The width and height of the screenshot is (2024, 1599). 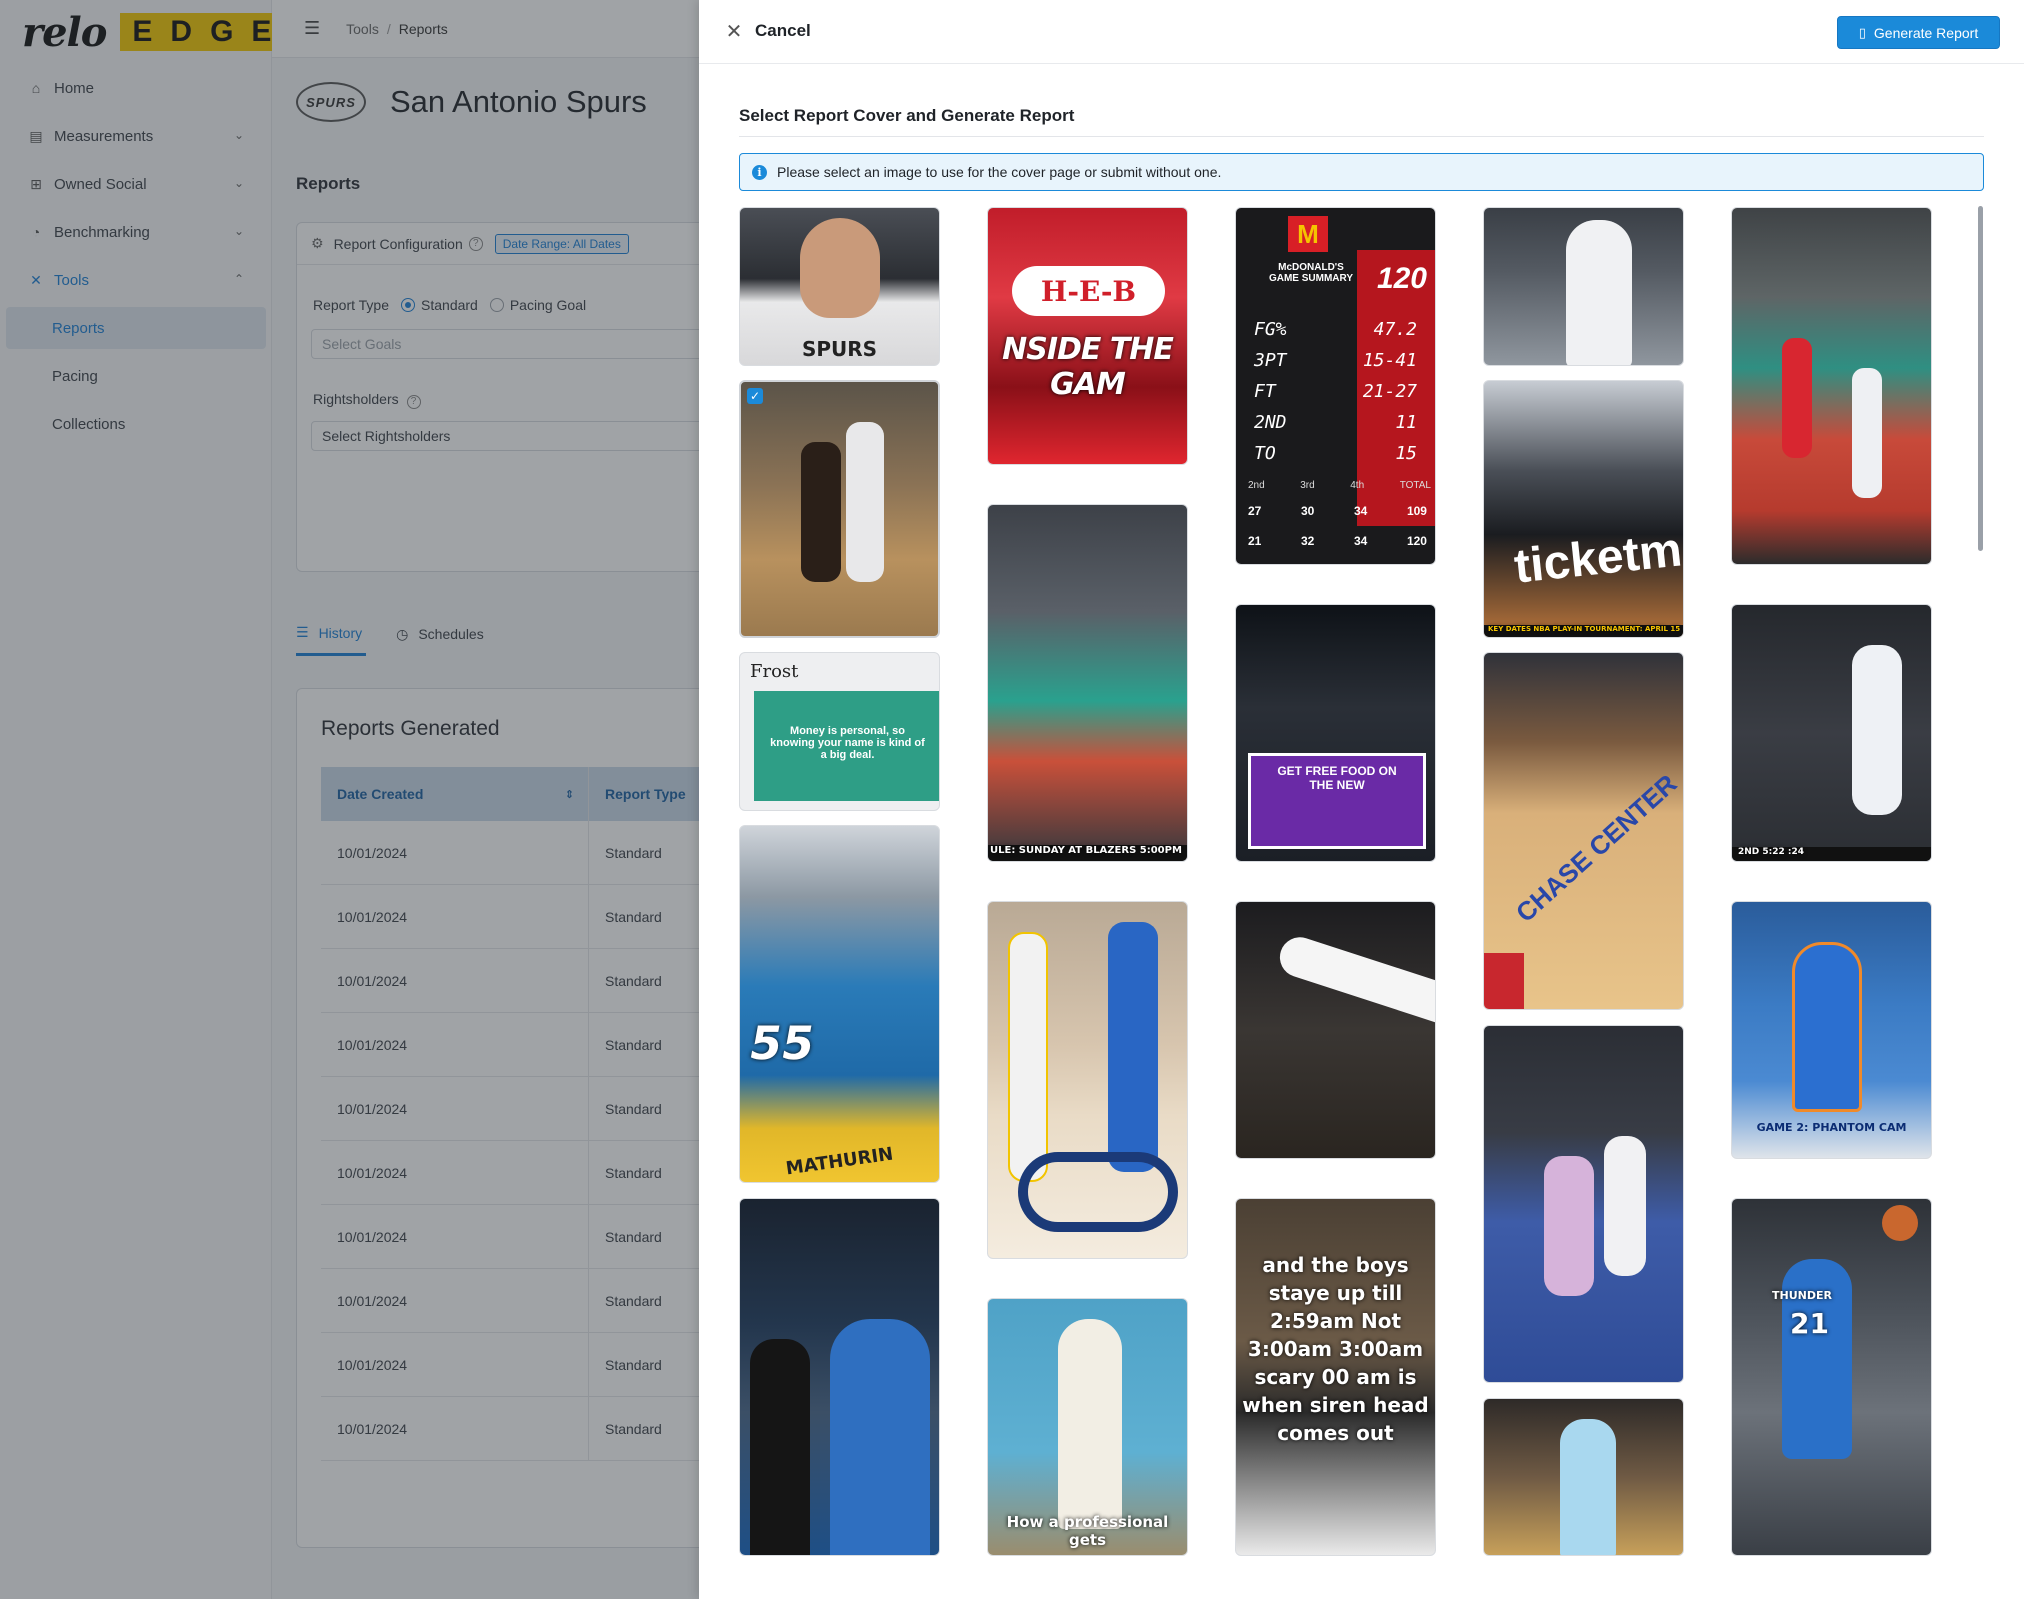 I want to click on quarter-label: 2nd, so click(x=1256, y=485).